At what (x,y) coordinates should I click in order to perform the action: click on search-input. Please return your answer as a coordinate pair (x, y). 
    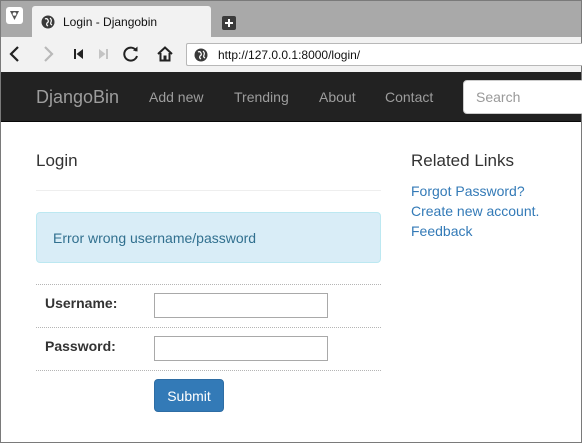
    Looking at the image, I should click on (522, 97).